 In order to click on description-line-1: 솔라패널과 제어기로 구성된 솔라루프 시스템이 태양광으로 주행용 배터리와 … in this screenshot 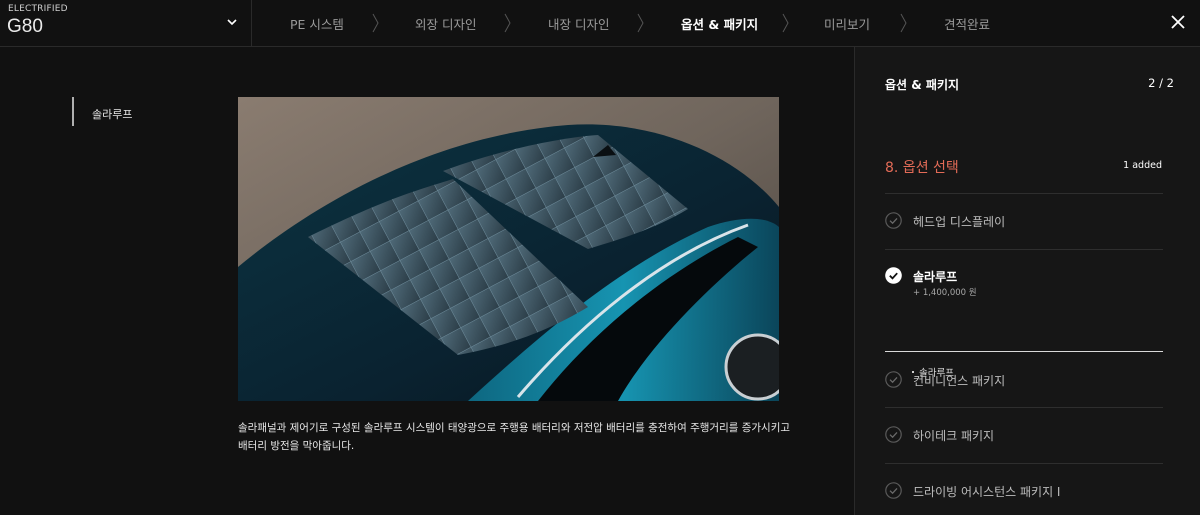, I will do `click(514, 428)`.